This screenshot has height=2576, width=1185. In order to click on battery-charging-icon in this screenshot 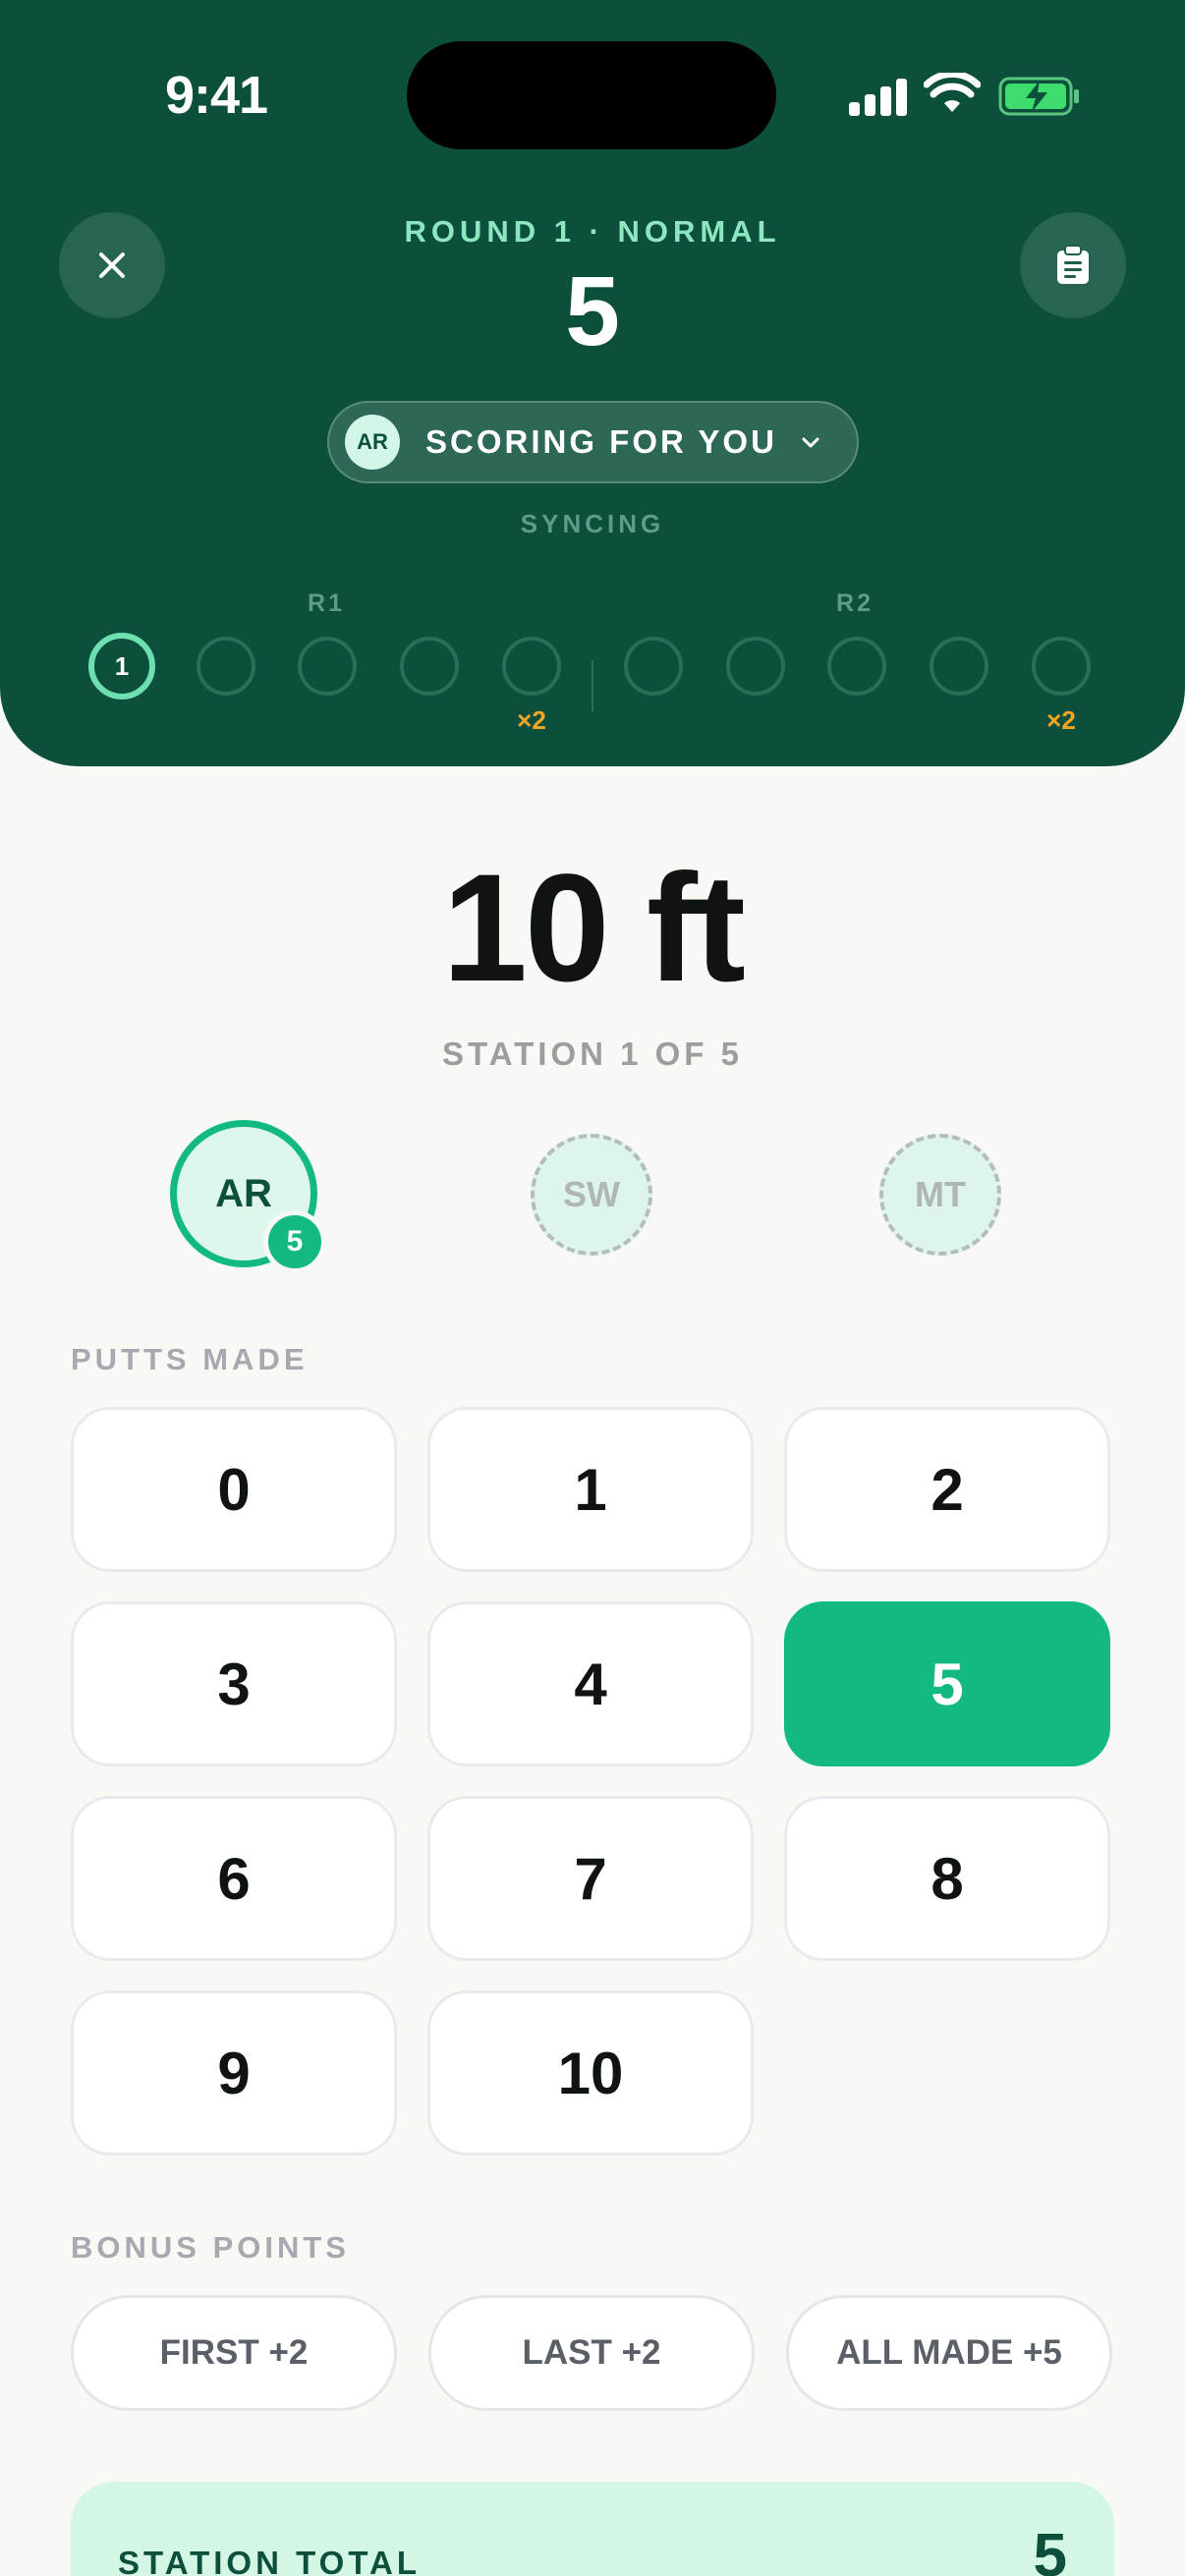, I will do `click(1038, 96)`.